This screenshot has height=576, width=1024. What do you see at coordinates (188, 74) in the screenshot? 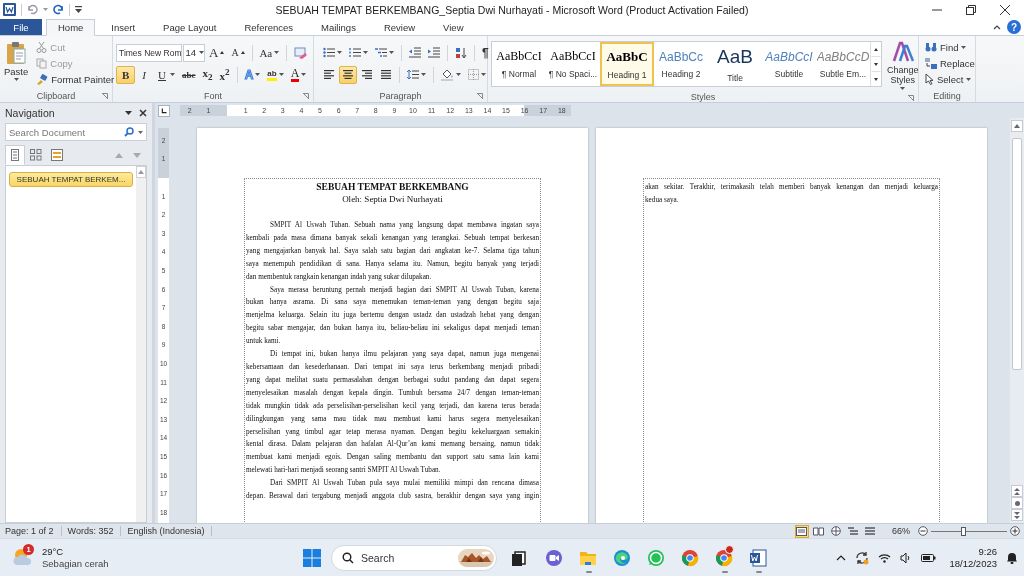
I see `strikethrough-button: abc` at bounding box center [188, 74].